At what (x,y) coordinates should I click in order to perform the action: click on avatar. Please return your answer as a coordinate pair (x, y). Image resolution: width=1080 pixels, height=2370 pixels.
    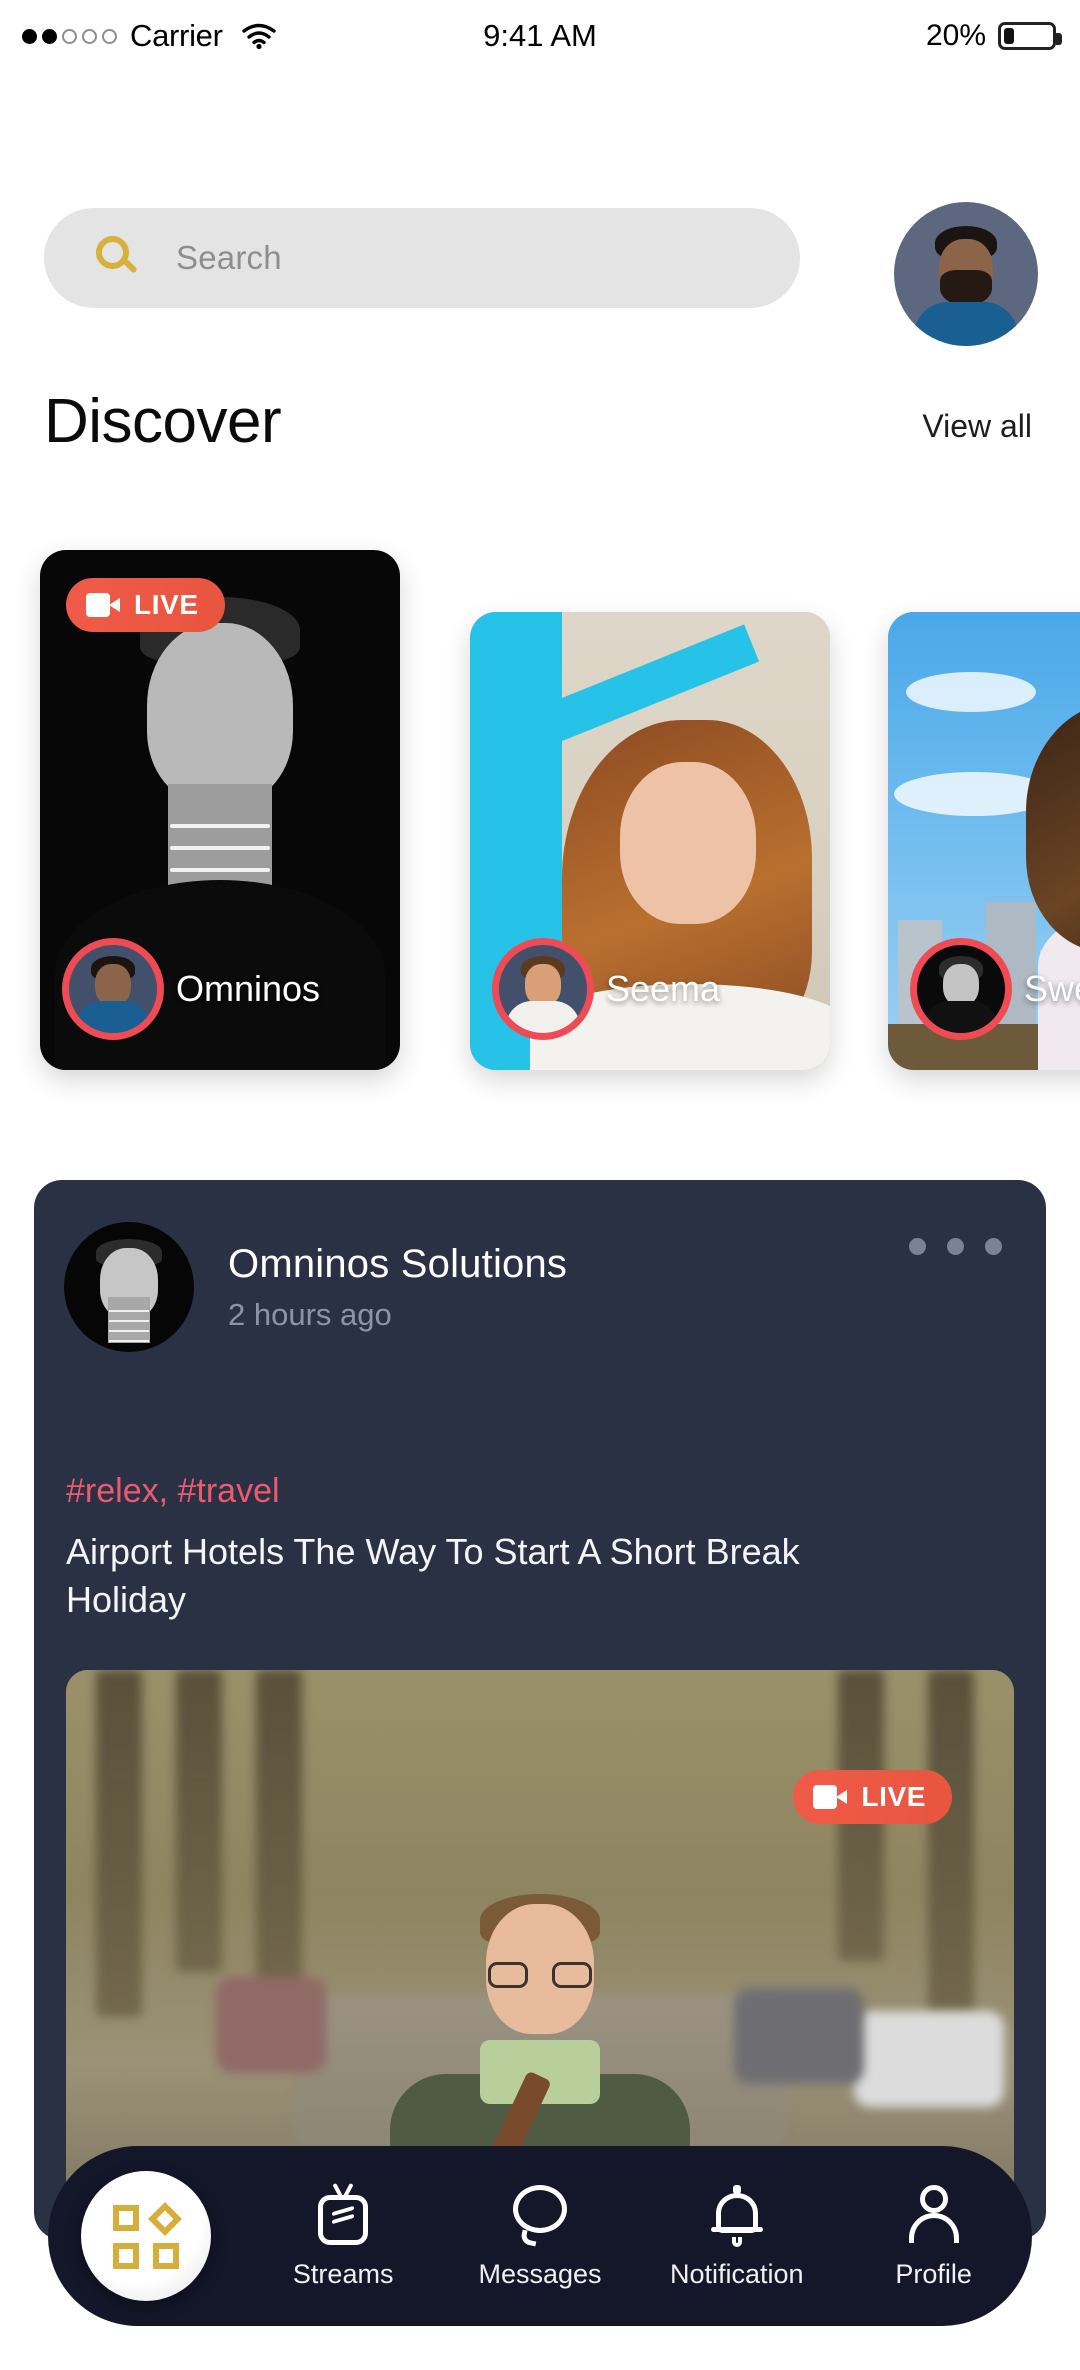
    Looking at the image, I should click on (966, 274).